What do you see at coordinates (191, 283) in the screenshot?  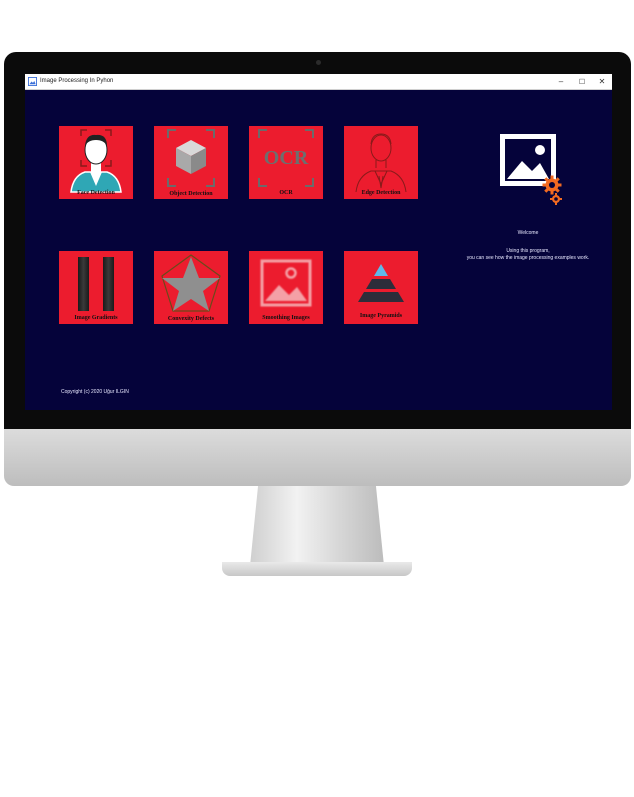 I see `star-pentagon-icon` at bounding box center [191, 283].